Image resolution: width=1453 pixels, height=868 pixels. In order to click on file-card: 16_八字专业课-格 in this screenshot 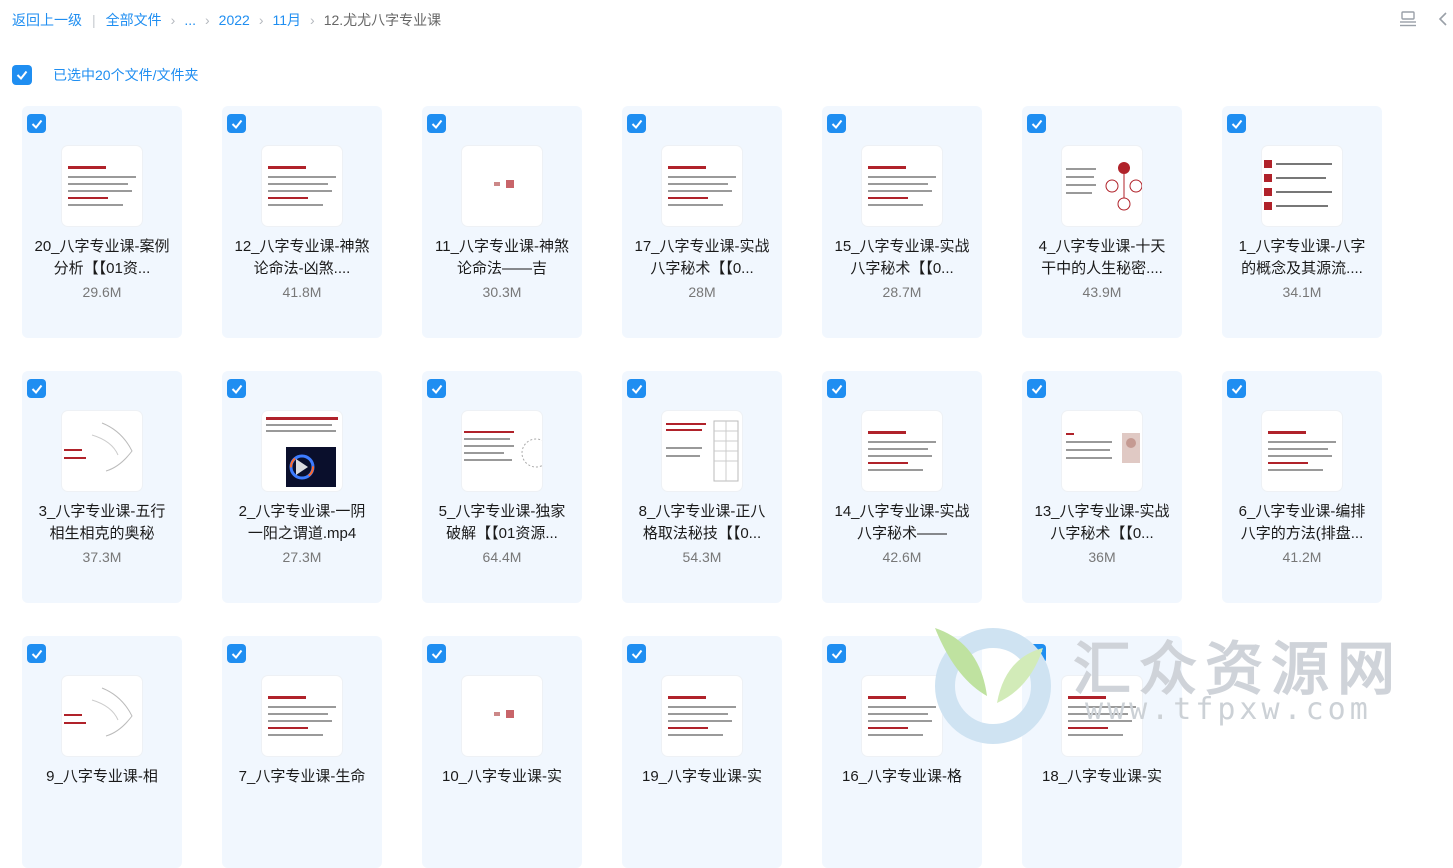, I will do `click(902, 752)`.